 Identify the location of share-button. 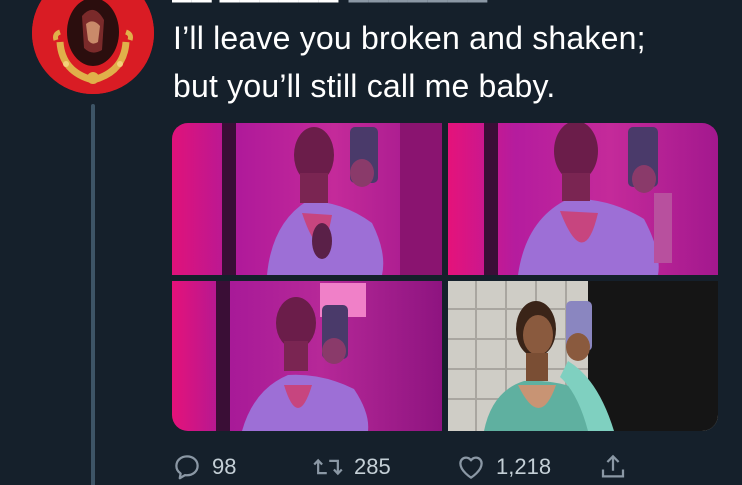
(613, 466).